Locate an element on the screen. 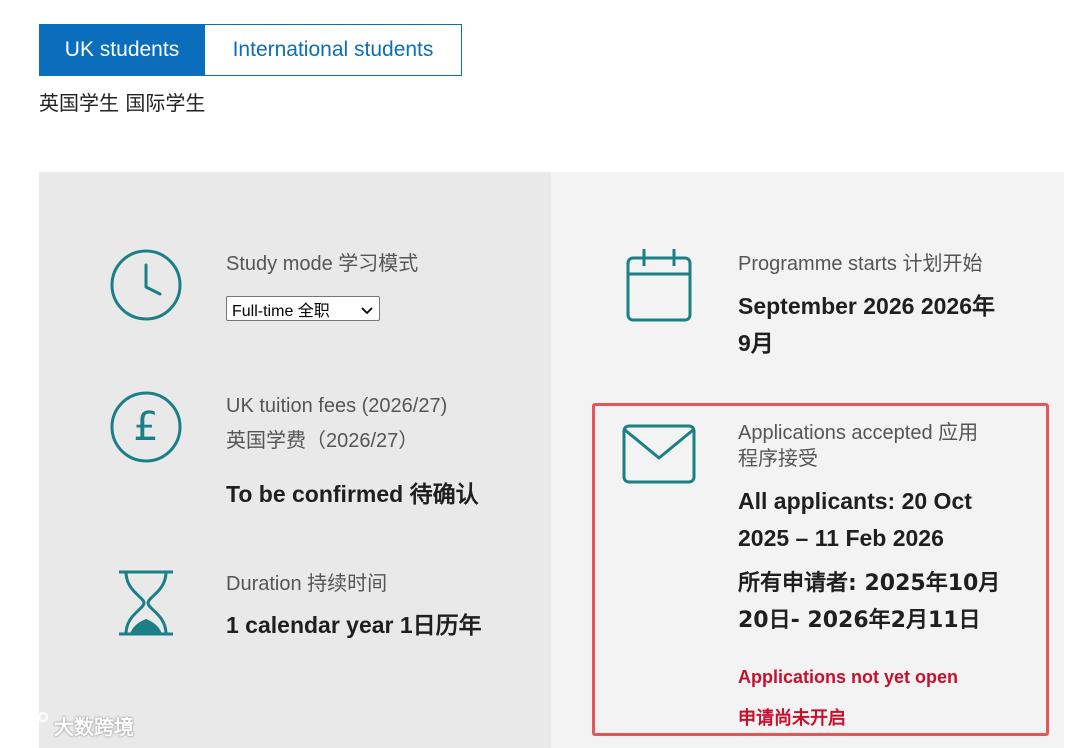  fees-label-line2: 英国学费（2026/27） is located at coordinates (322, 441).